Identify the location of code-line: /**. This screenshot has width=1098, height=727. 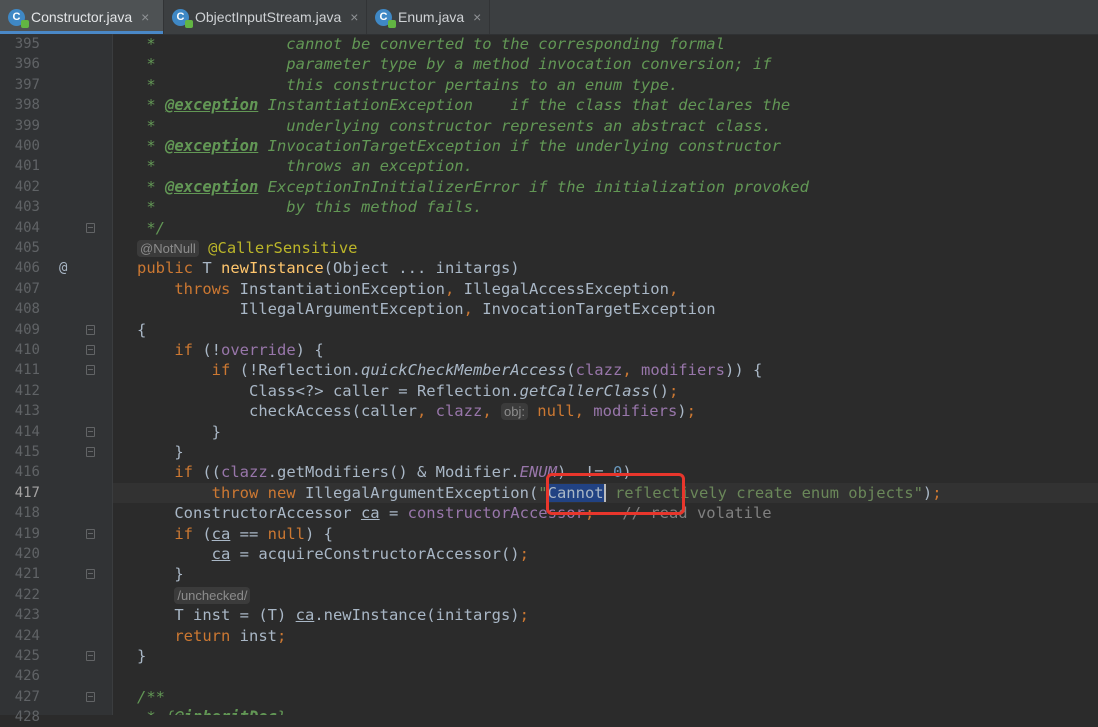
(605, 697).